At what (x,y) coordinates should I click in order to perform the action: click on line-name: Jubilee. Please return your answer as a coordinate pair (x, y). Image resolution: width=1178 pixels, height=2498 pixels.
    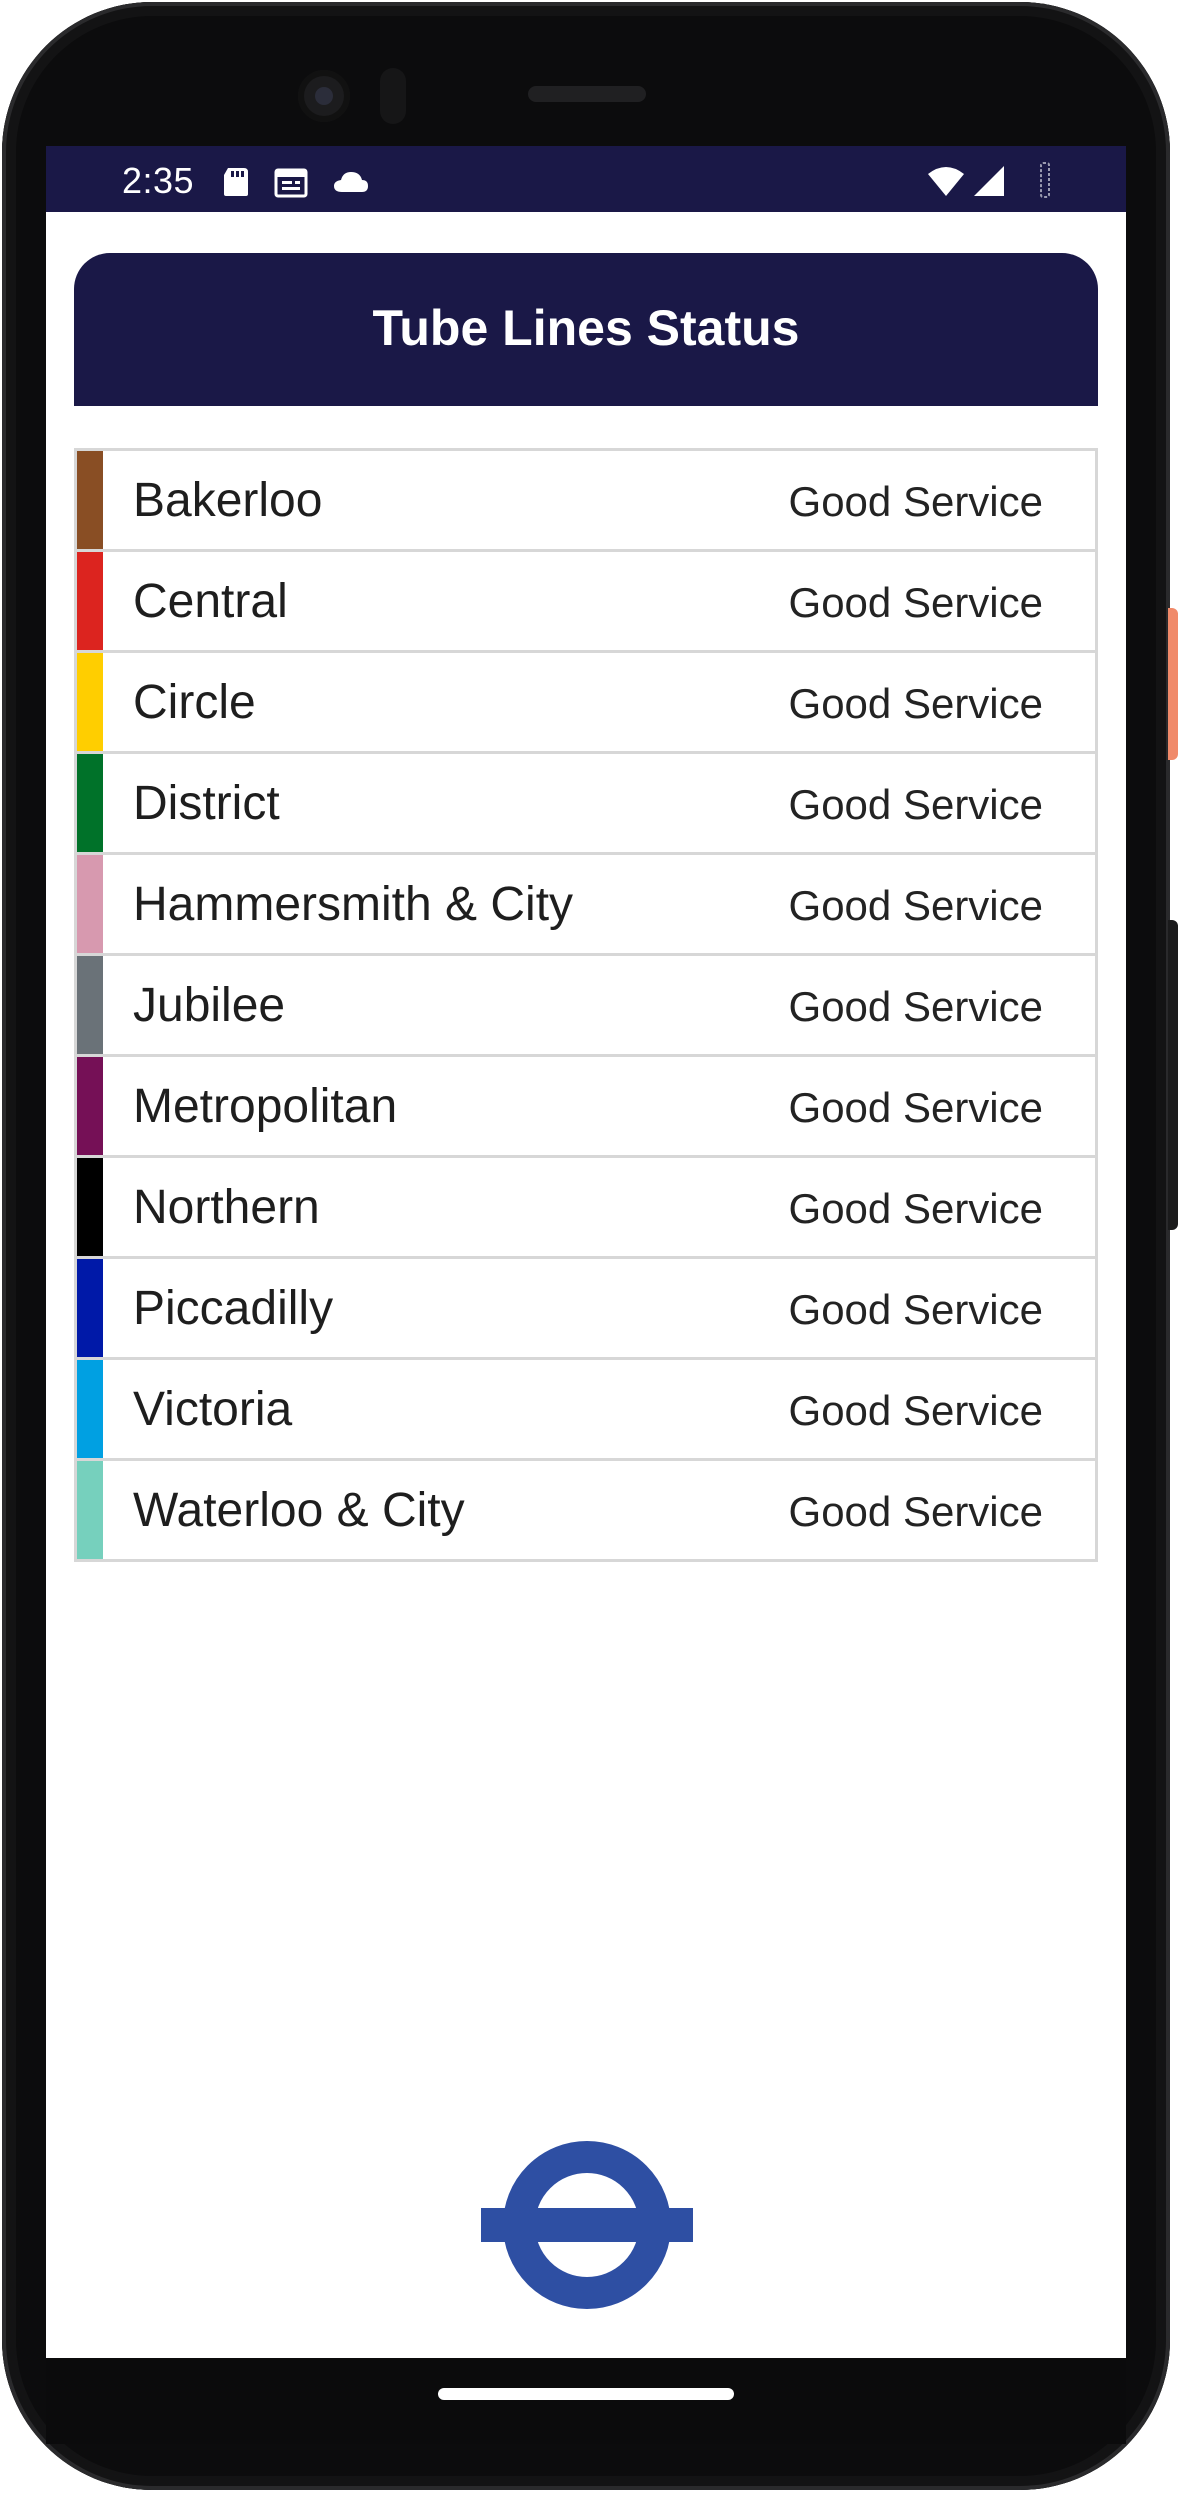
    Looking at the image, I should click on (209, 1005).